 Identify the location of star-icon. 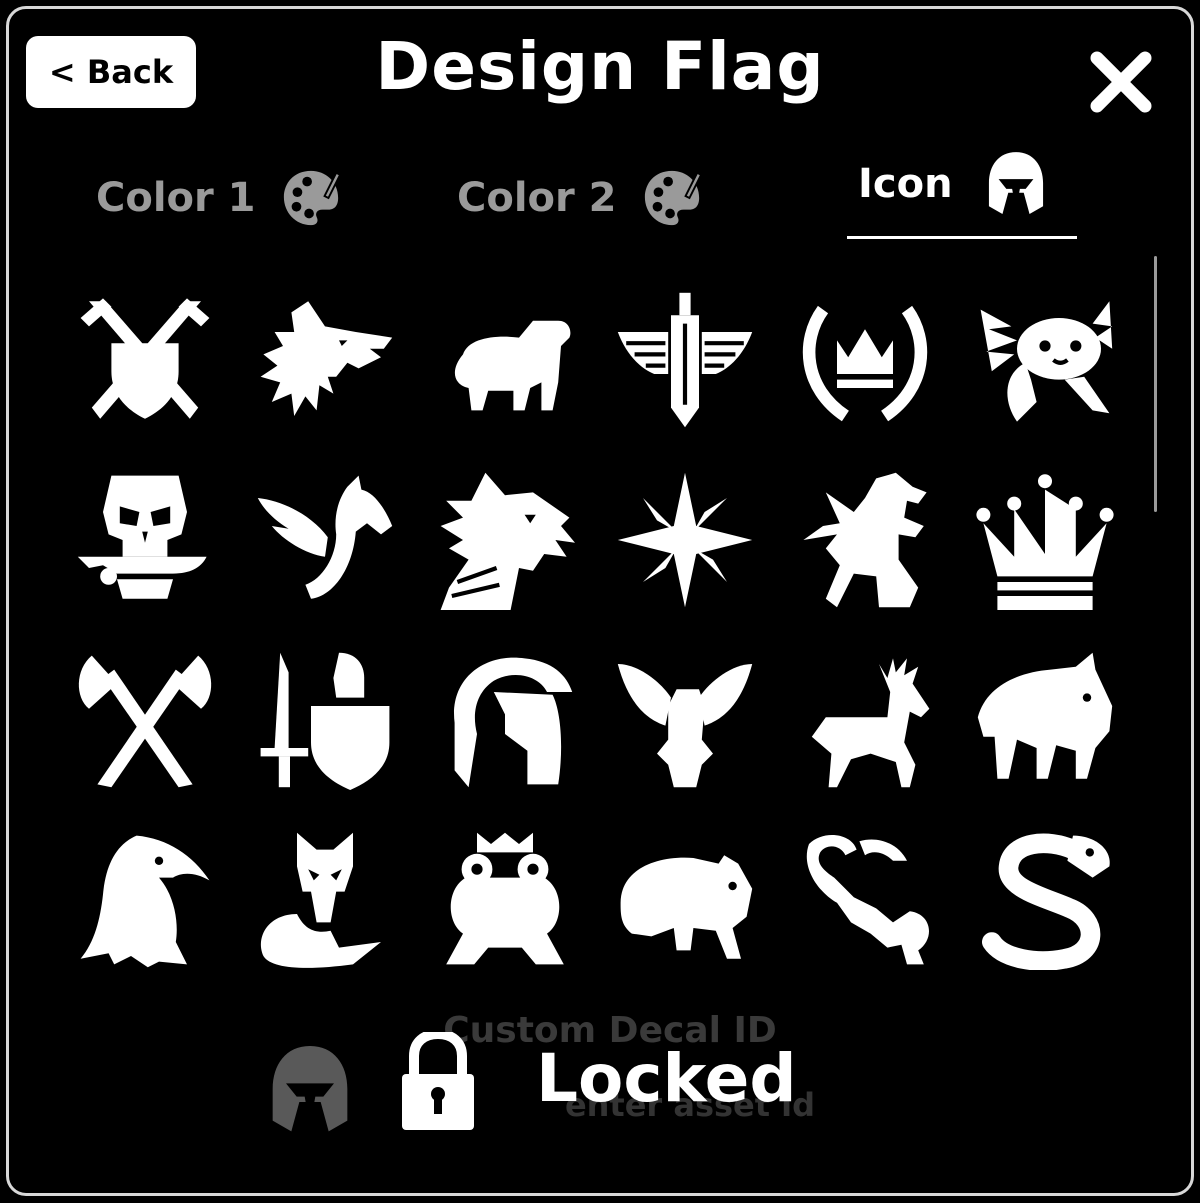
(685, 540).